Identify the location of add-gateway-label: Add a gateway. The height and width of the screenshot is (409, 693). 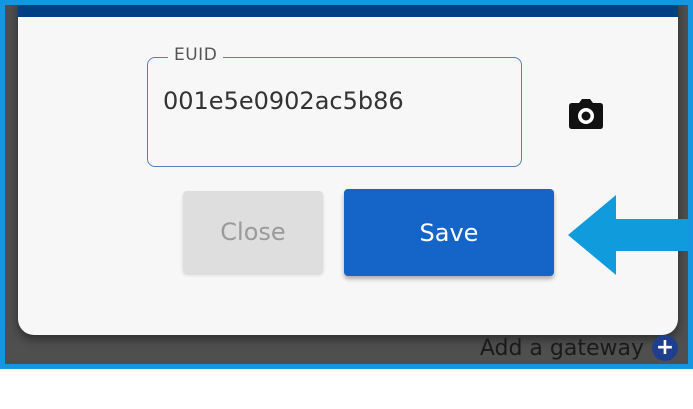
(561, 348).